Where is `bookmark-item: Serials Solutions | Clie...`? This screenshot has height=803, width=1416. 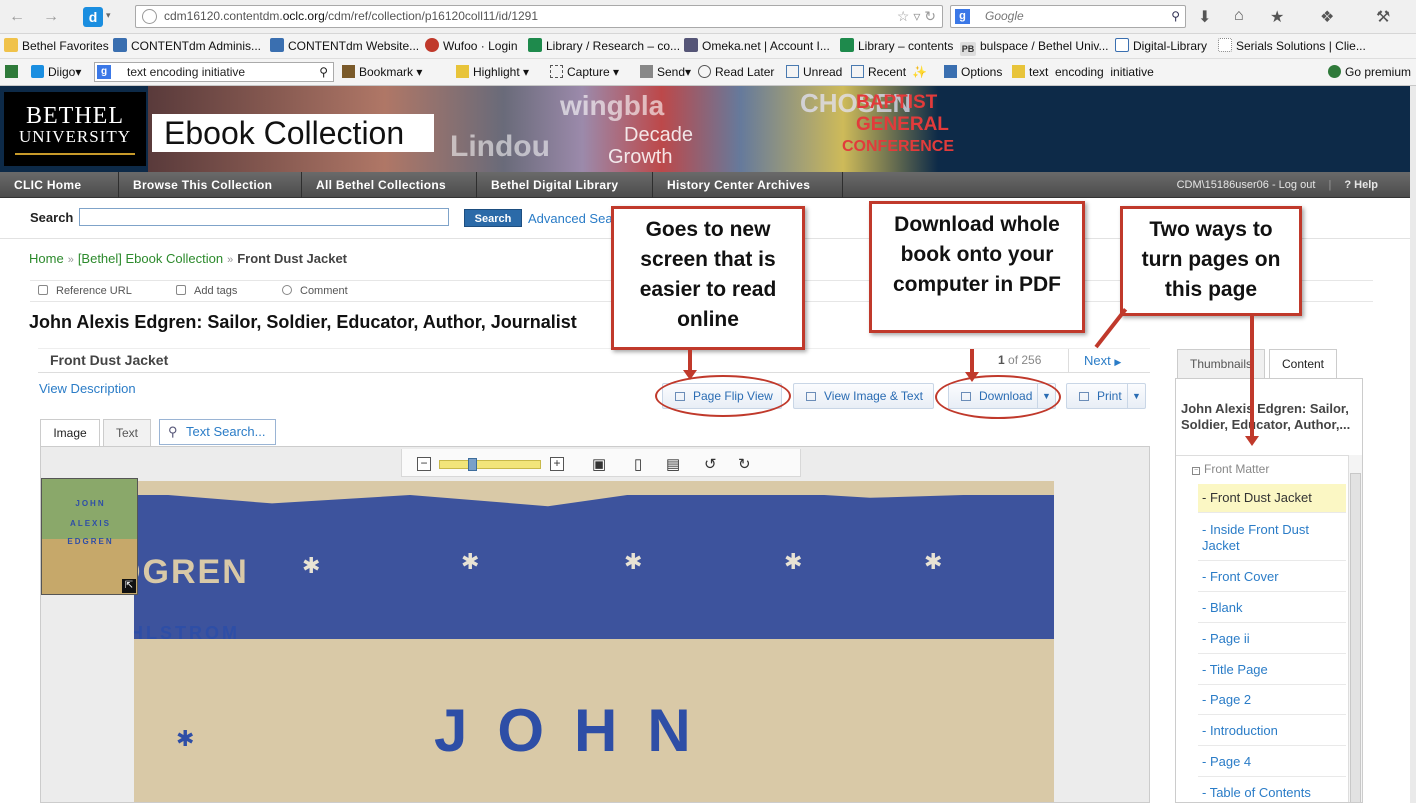
bookmark-item: Serials Solutions | Clie... is located at coordinates (1292, 46).